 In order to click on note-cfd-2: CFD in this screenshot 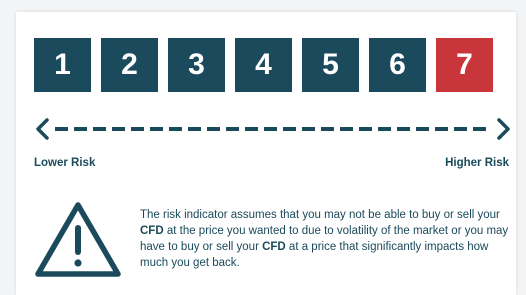, I will do `click(274, 247)`.